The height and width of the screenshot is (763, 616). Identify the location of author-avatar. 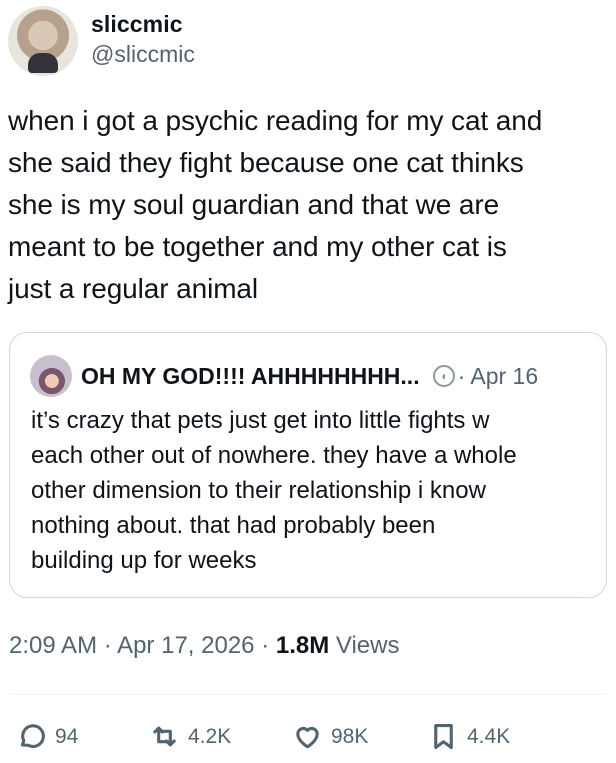
(43, 41).